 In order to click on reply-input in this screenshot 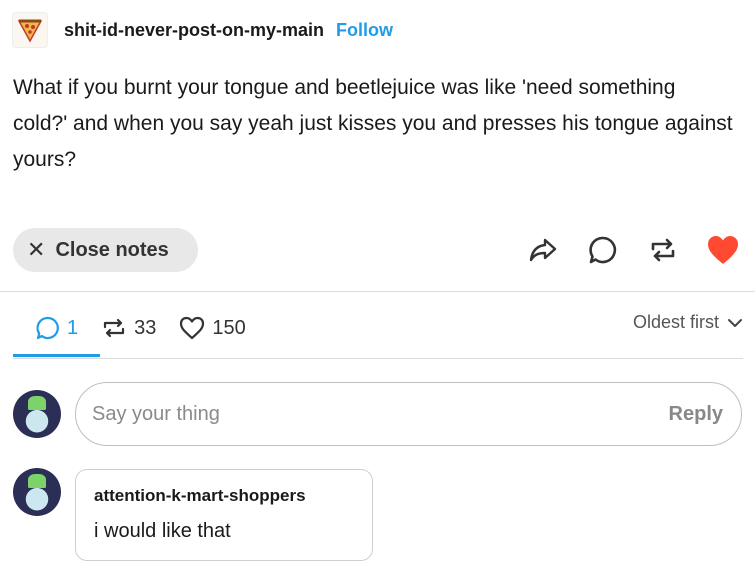, I will do `click(380, 414)`.